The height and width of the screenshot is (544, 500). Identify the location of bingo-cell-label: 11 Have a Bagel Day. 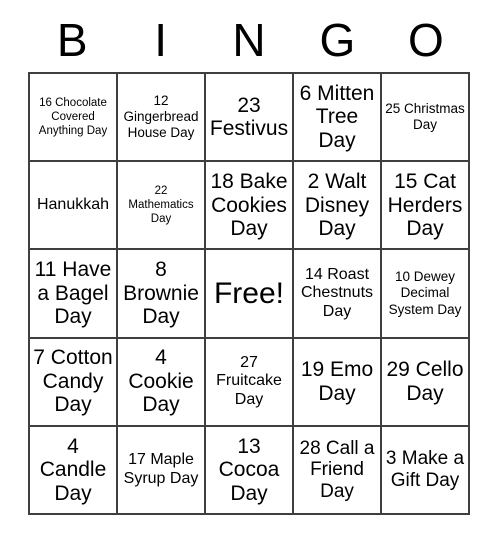
(73, 293).